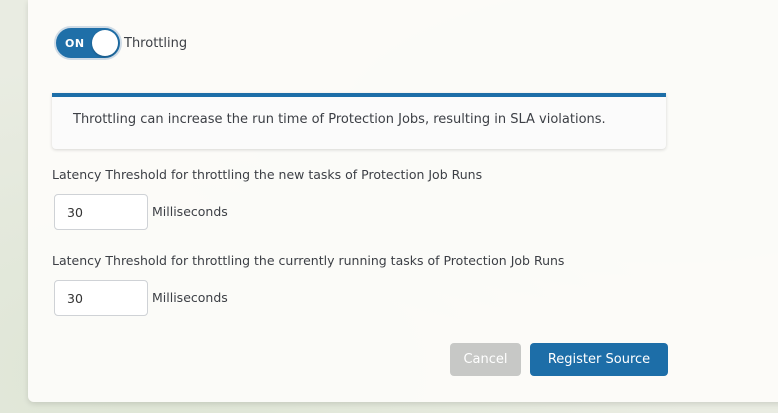 This screenshot has width=778, height=413. Describe the element at coordinates (75, 43) in the screenshot. I see `toggle-state-text: ON` at that location.